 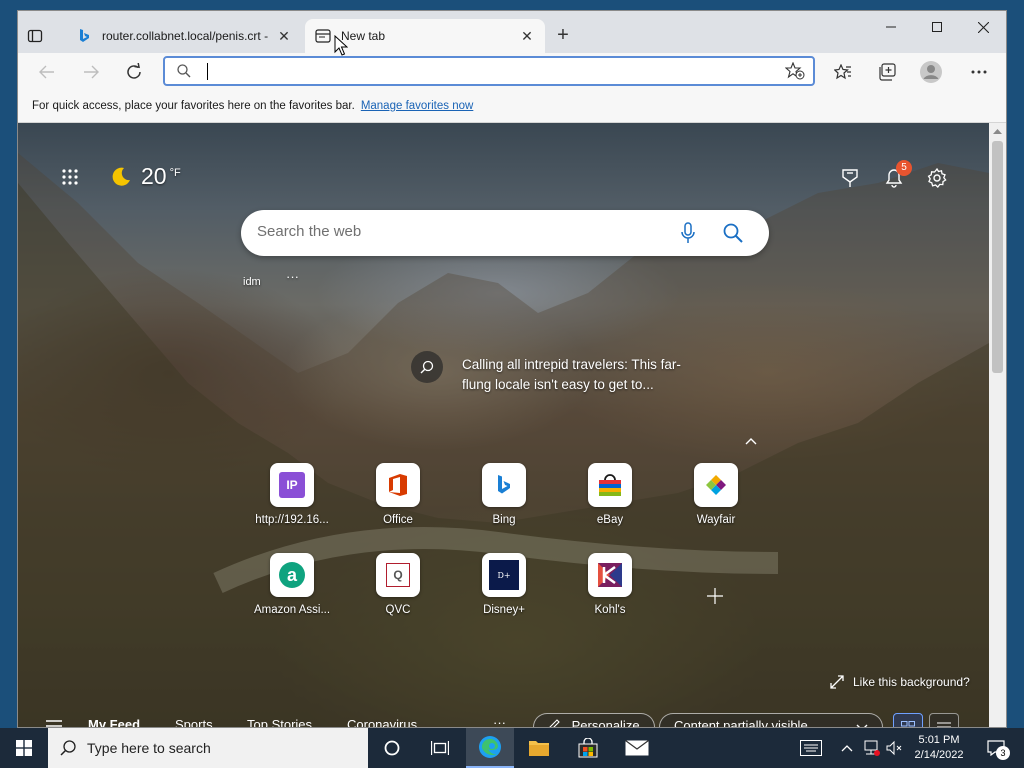 What do you see at coordinates (440, 748) in the screenshot?
I see `task-view-button` at bounding box center [440, 748].